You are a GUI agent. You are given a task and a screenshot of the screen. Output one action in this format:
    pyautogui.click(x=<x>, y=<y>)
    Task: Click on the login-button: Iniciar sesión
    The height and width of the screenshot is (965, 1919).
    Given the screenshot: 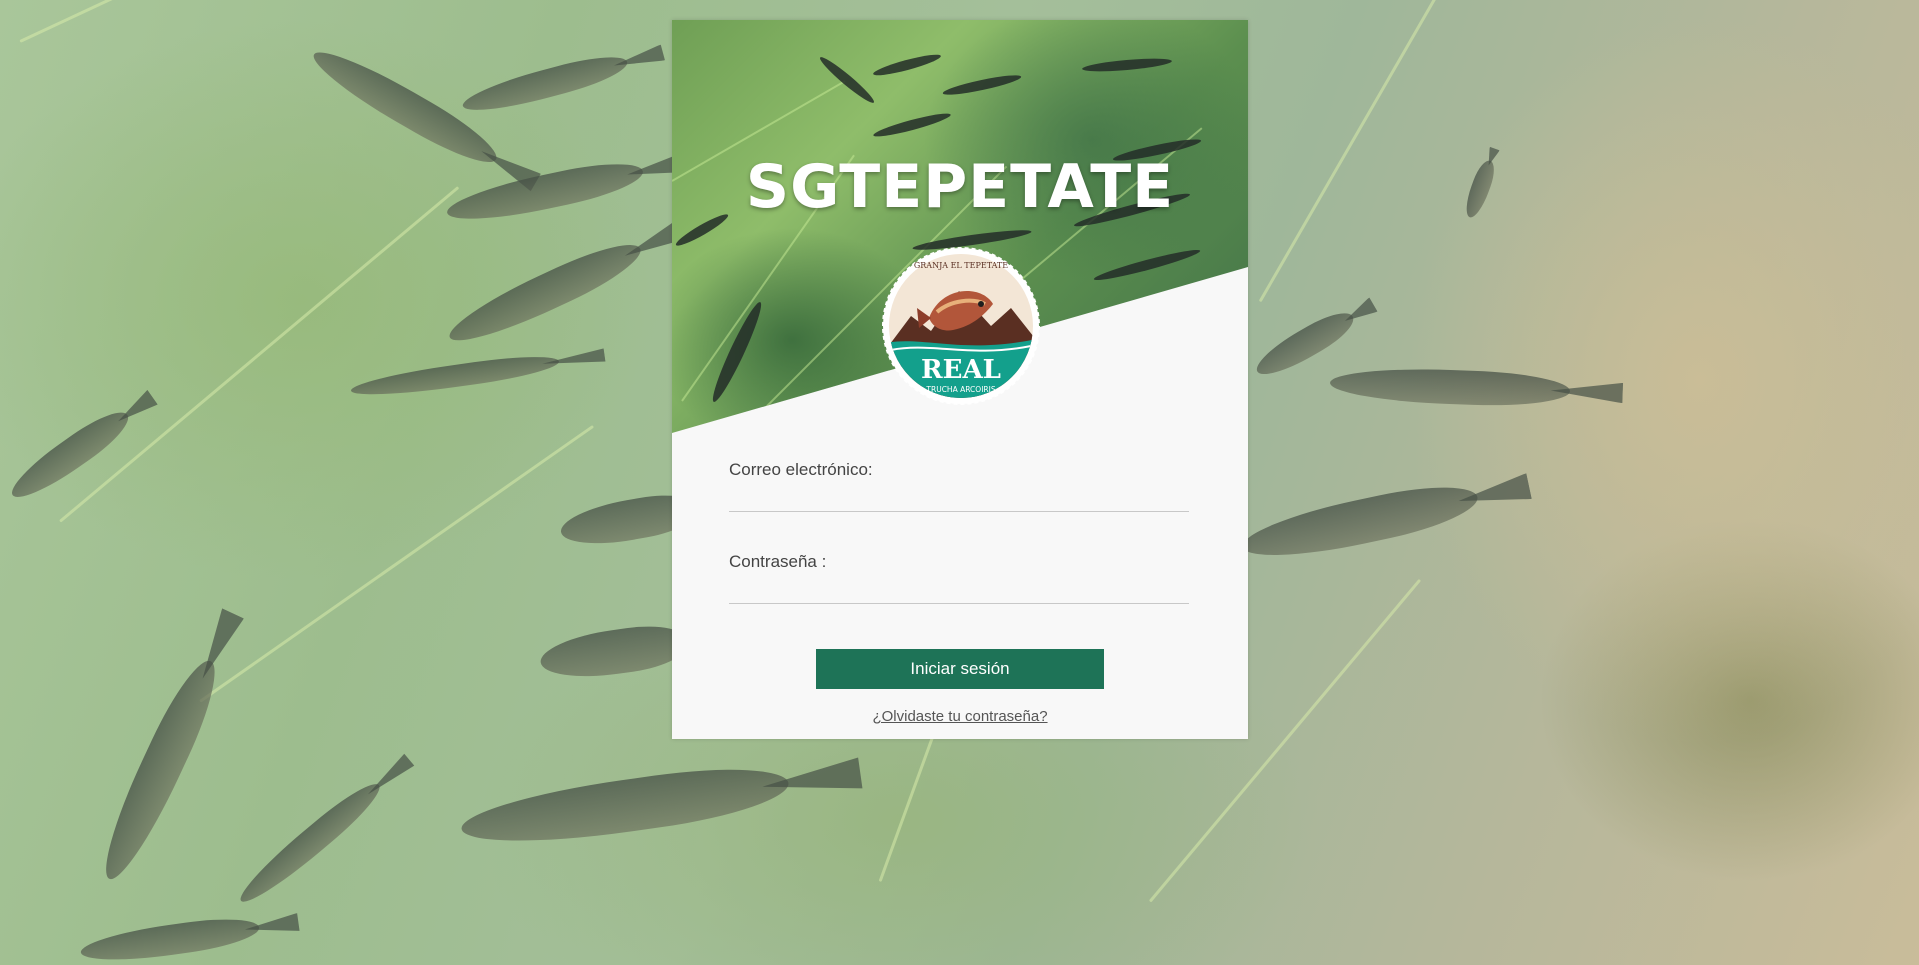 What is the action you would take?
    pyautogui.click(x=960, y=669)
    